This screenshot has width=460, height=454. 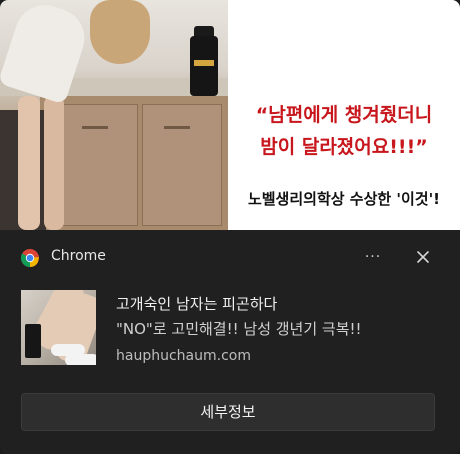 I want to click on cabinet-door-right, so click(x=182, y=165).